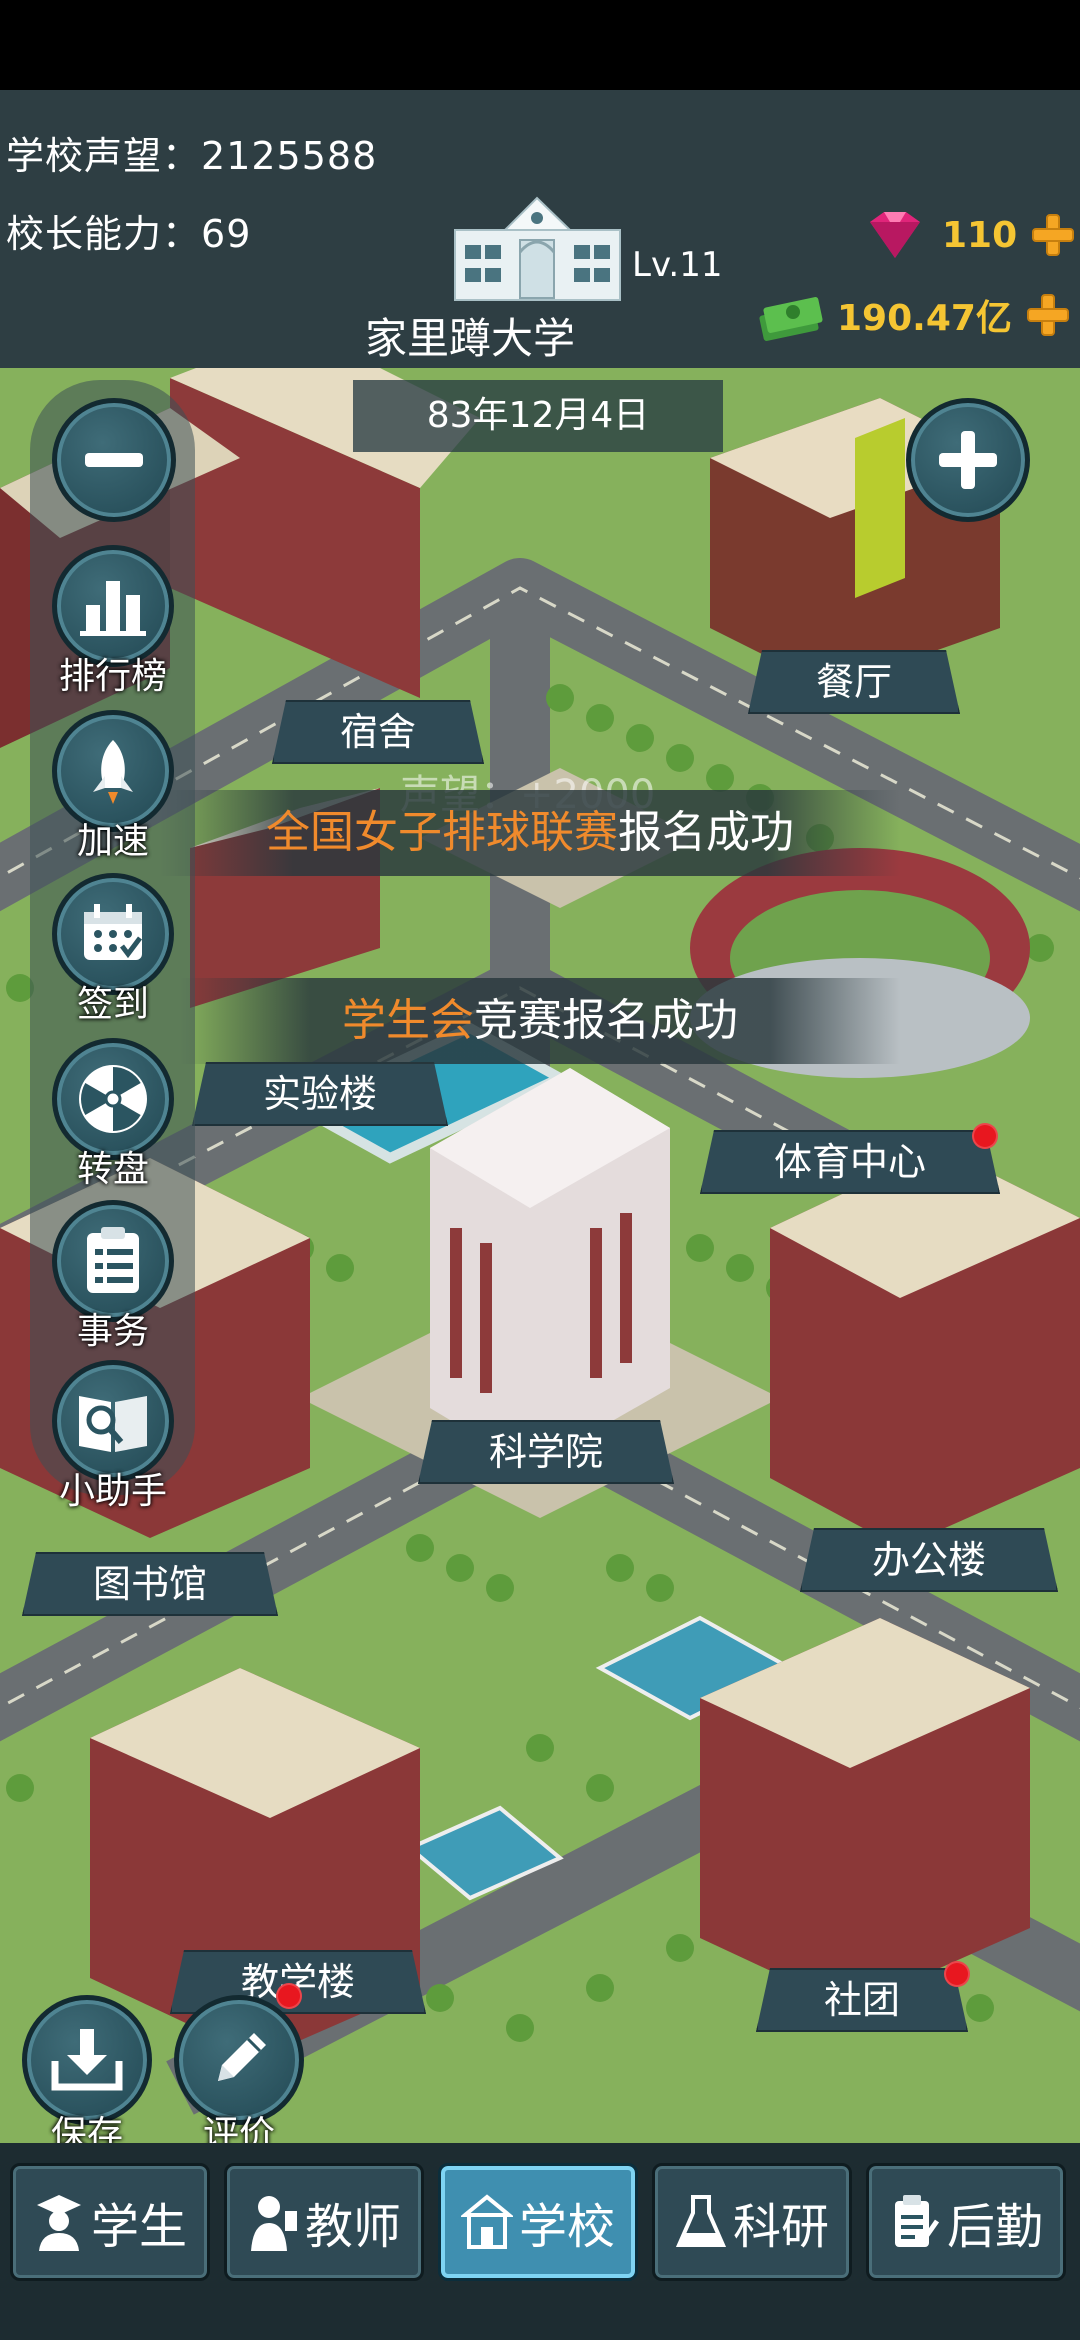  What do you see at coordinates (113, 608) in the screenshot?
I see `bar-chart-icon` at bounding box center [113, 608].